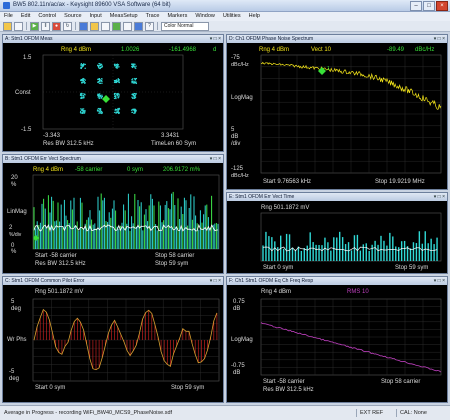 Image resolution: width=450 pixels, height=420 pixels. What do you see at coordinates (254, 16) in the screenshot?
I see `menu-help: Help` at bounding box center [254, 16].